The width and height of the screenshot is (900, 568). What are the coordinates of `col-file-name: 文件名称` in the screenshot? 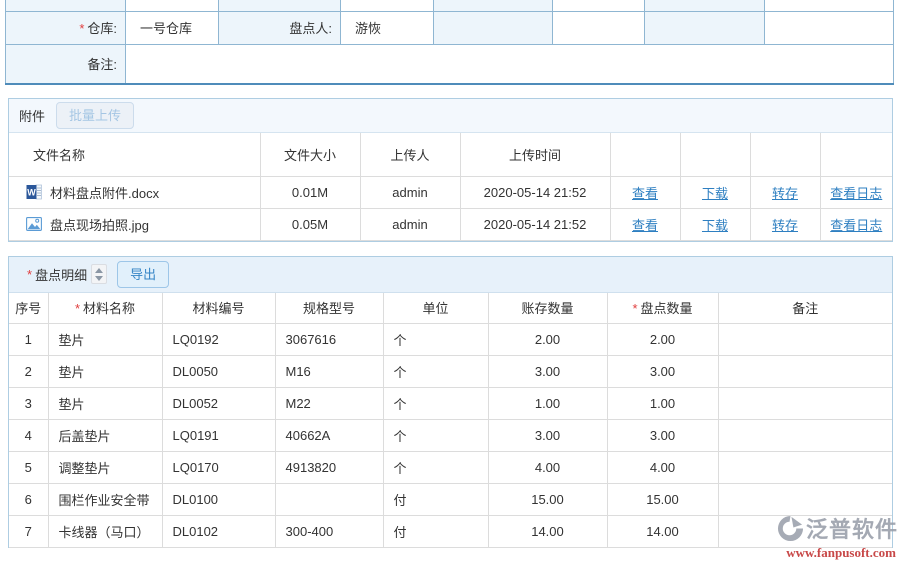 It's located at (135, 155).